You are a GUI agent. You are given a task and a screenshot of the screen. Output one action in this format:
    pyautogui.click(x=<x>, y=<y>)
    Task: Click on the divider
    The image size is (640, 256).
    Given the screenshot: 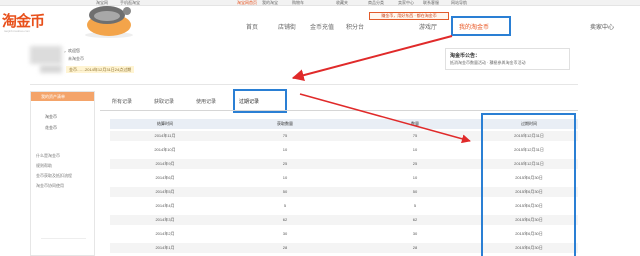 What is the action you would take?
    pyautogui.click(x=304, y=84)
    